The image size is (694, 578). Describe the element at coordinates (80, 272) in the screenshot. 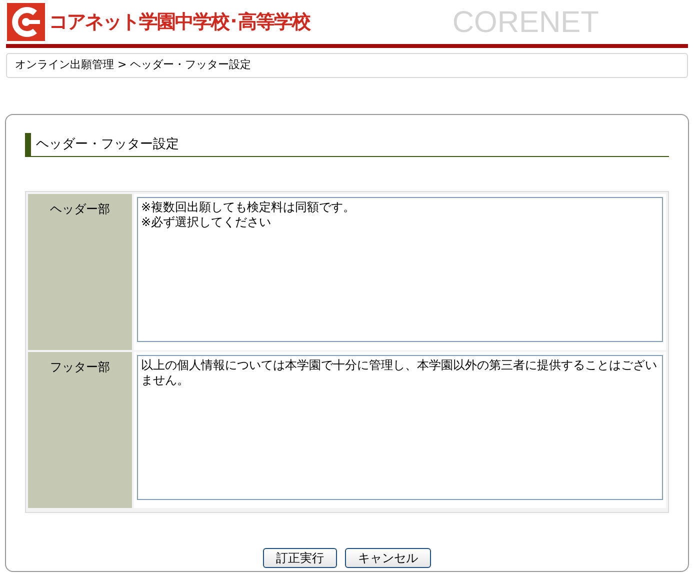

I see `field-label: ヘッダー部` at that location.